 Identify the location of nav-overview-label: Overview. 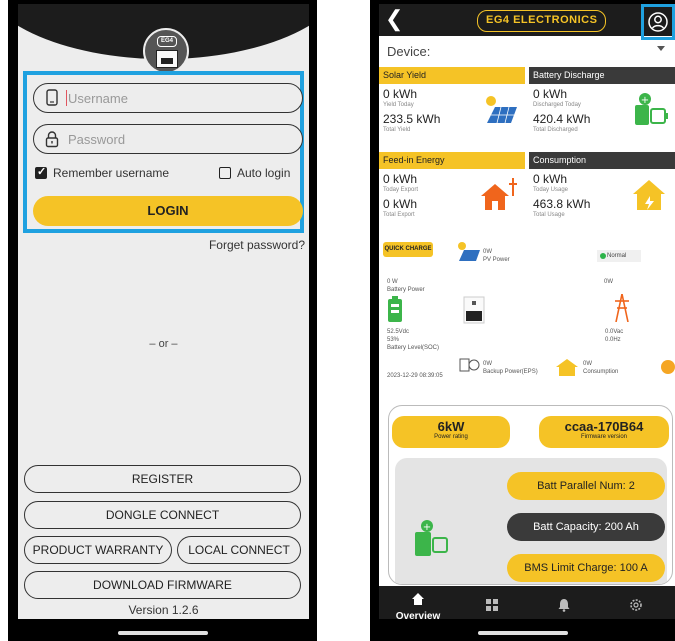
(418, 615).